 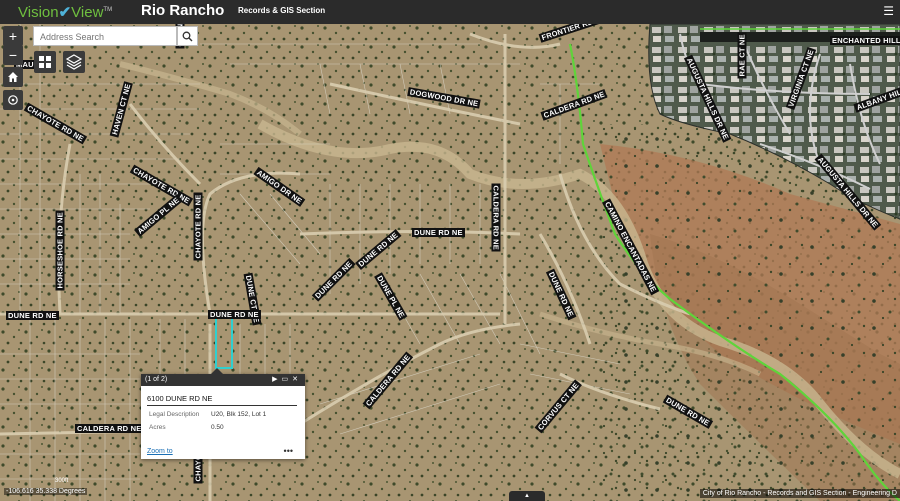 I want to click on zoom-out-button: −, so click(x=13, y=55).